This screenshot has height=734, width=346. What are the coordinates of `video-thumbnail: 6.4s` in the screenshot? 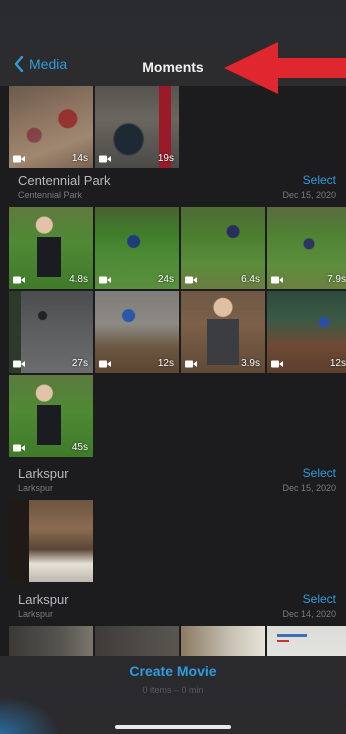 It's located at (223, 248).